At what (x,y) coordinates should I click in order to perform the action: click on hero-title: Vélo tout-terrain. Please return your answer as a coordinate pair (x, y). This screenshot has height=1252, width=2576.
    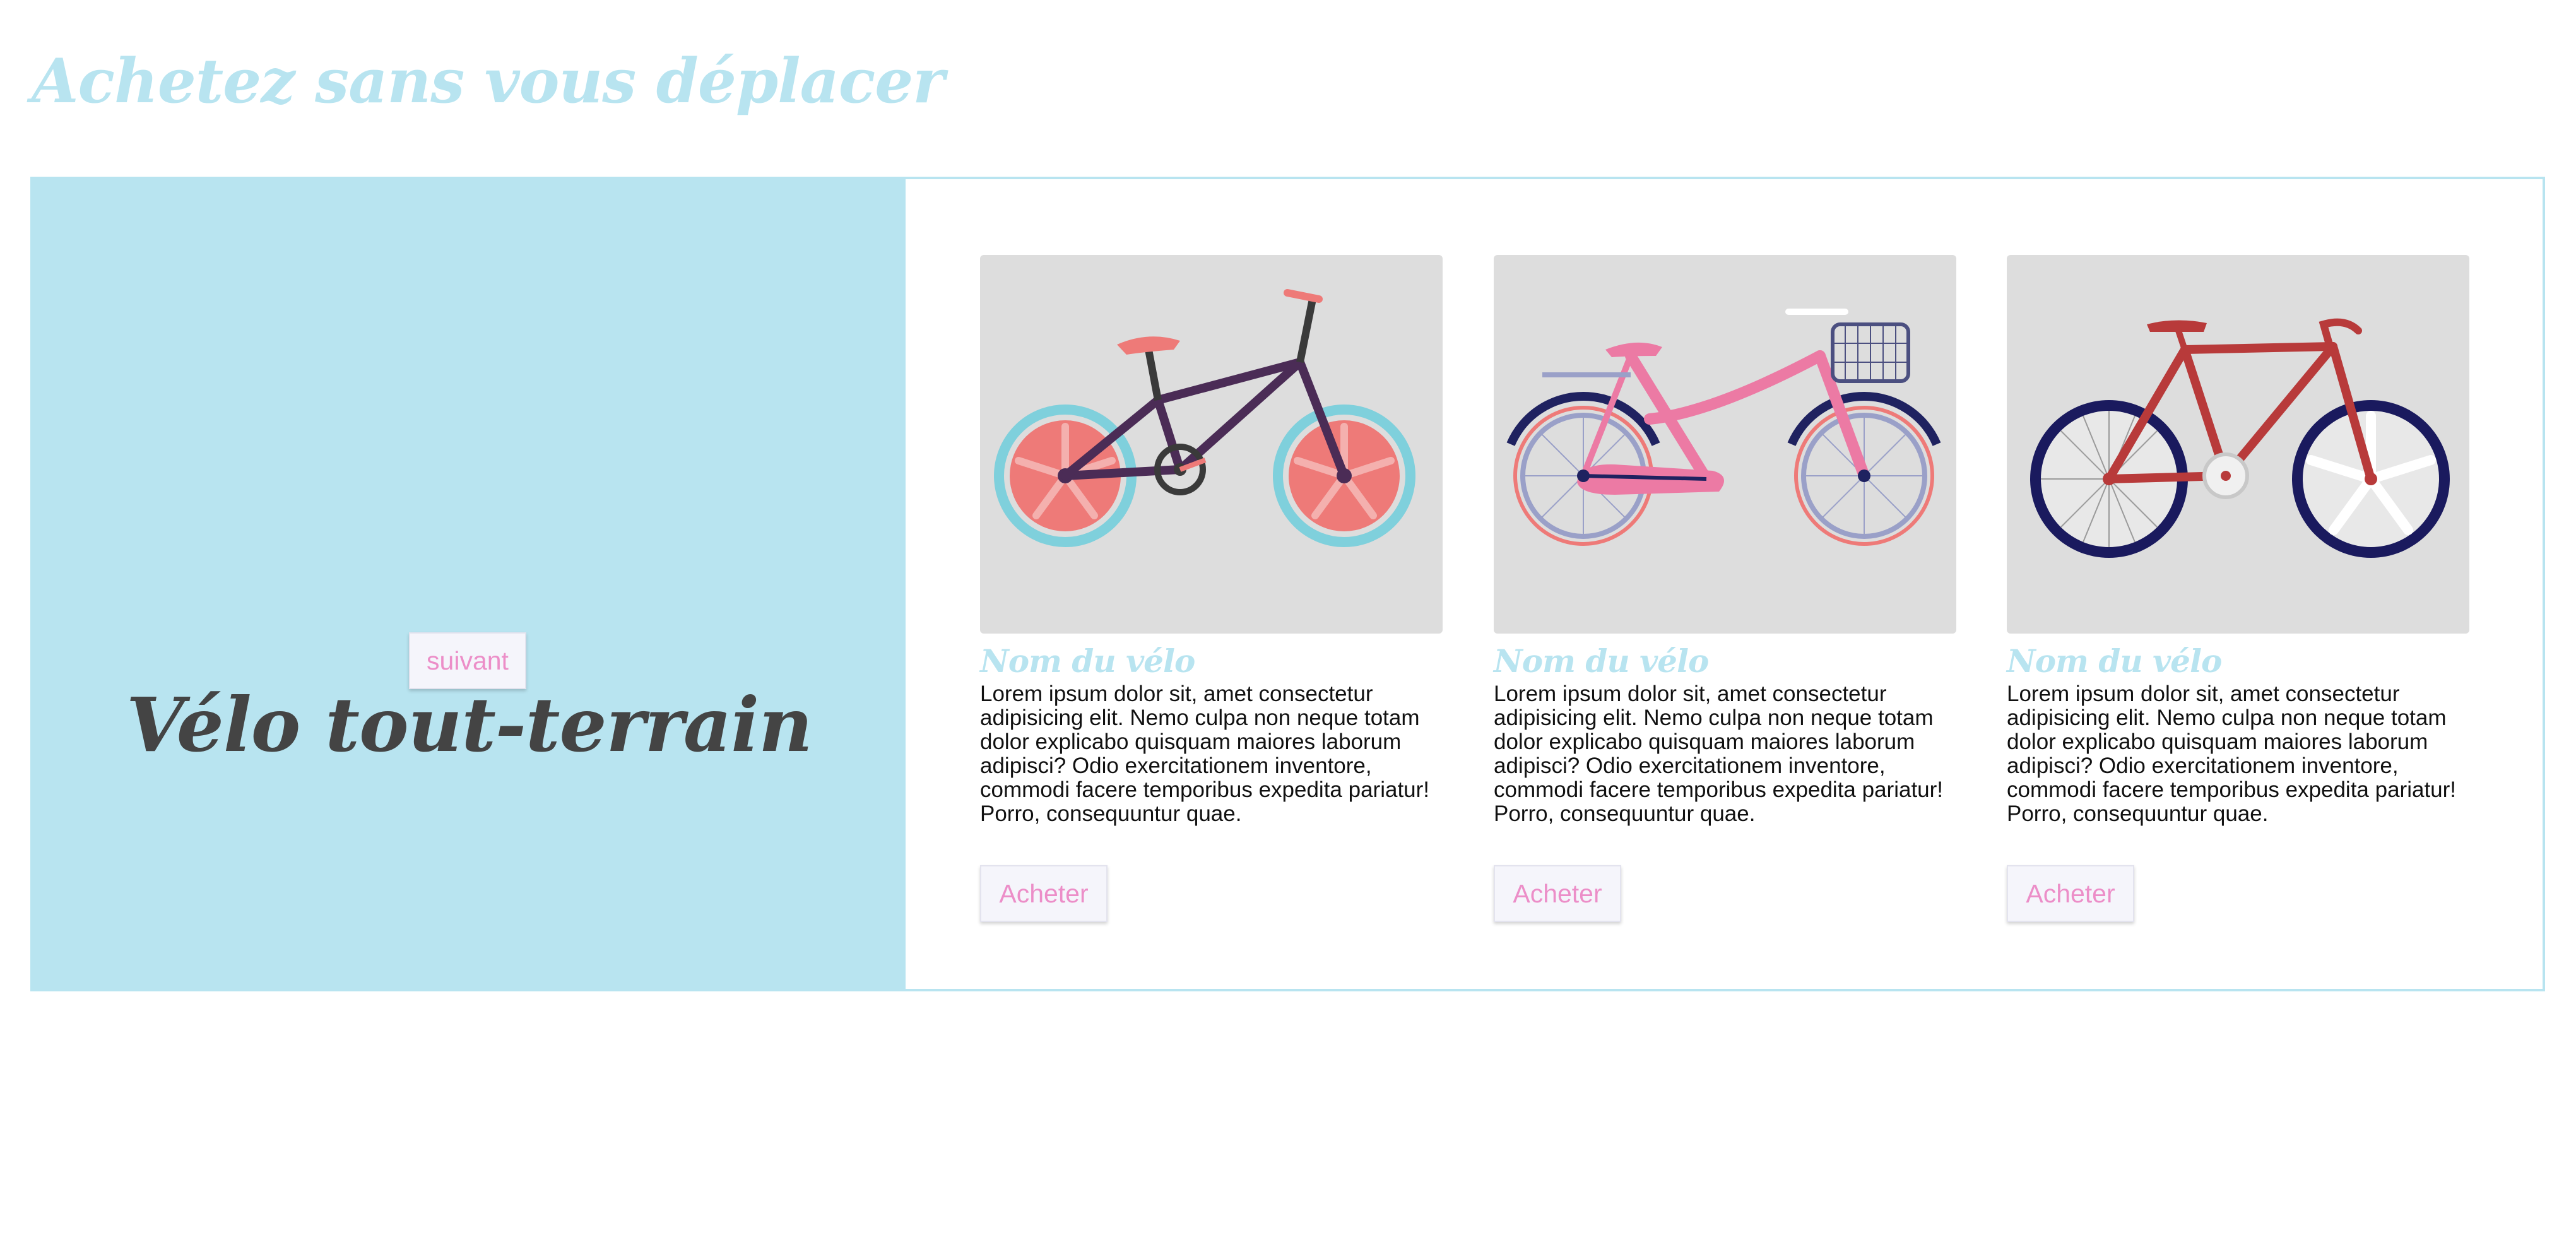
    Looking at the image, I should click on (469, 725).